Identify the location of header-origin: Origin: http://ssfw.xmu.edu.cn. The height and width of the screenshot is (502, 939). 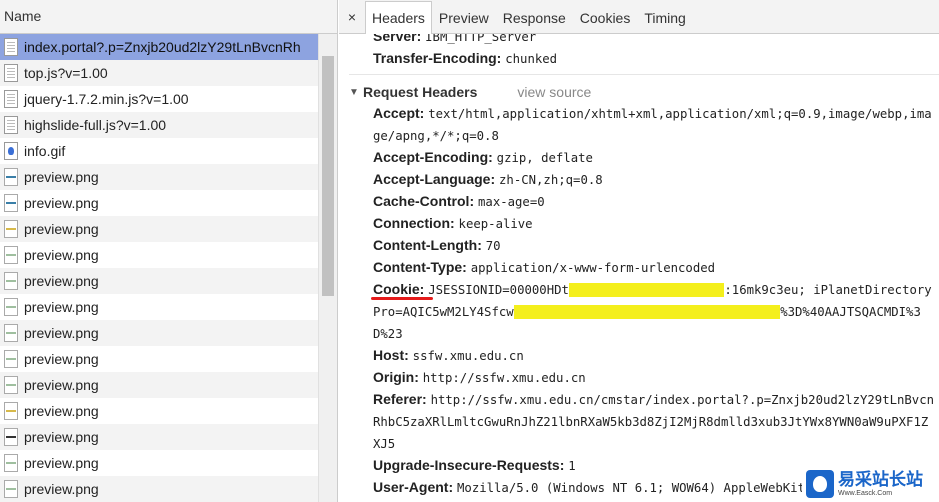
(644, 378).